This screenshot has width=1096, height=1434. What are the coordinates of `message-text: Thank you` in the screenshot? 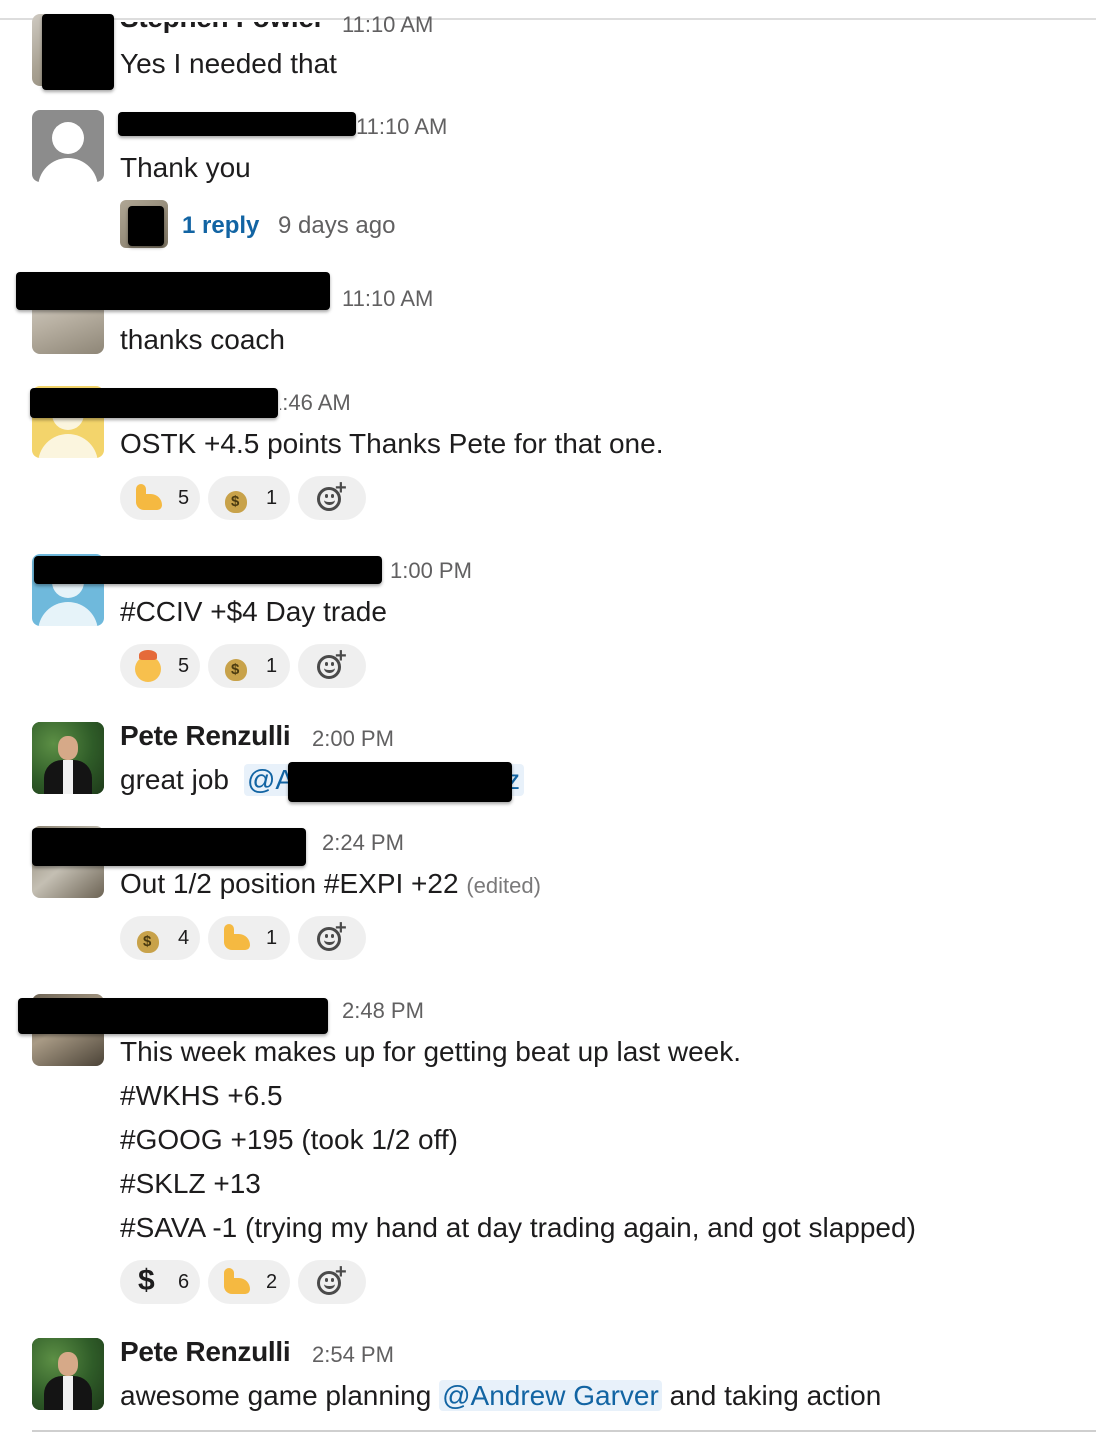 It's located at (185, 167).